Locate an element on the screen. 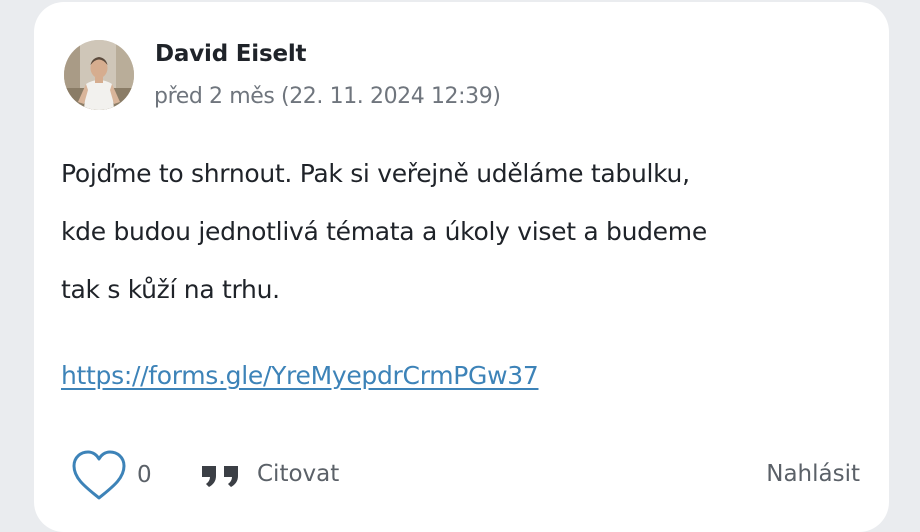 Image resolution: width=920 pixels, height=532 pixels. like-count: 0 is located at coordinates (144, 475).